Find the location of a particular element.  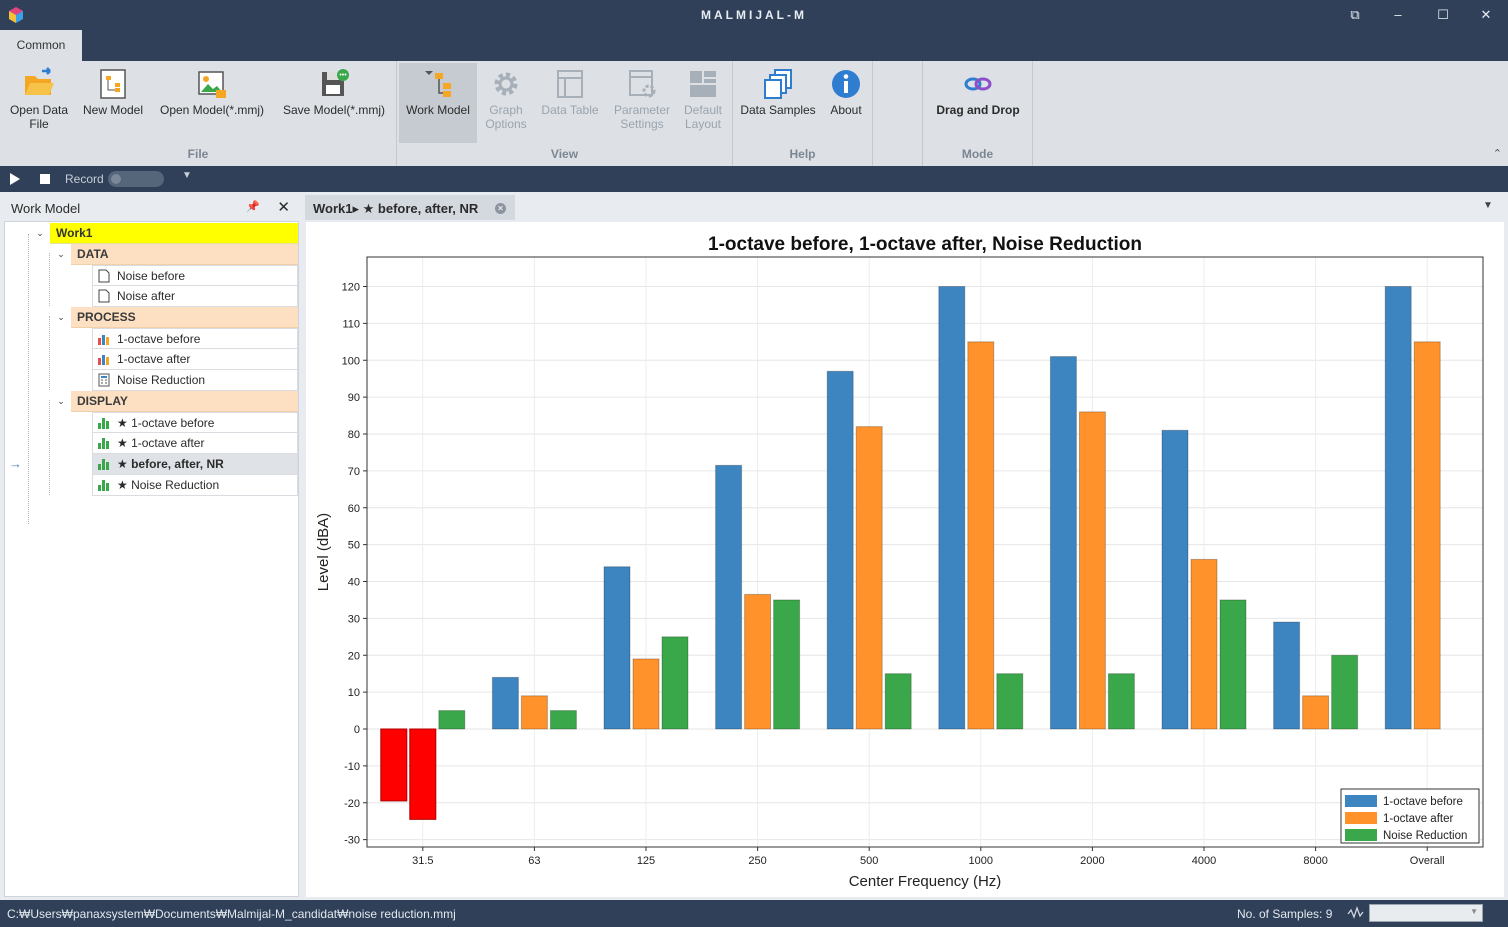

tree-item-label: Noise Reduction is located at coordinates (161, 380).